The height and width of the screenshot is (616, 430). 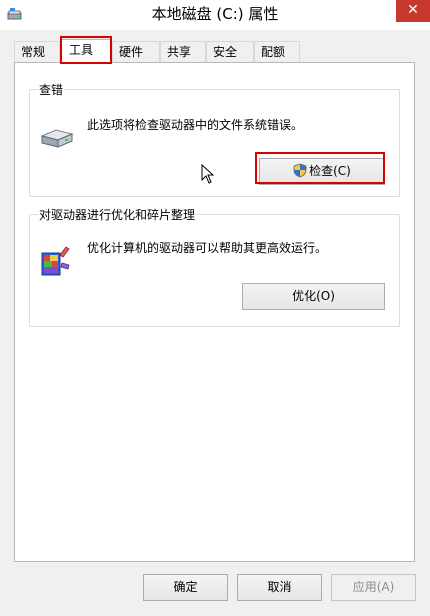 I want to click on error-check-description: 此选项将检查驱动器中的文件系统错误。, so click(x=195, y=125).